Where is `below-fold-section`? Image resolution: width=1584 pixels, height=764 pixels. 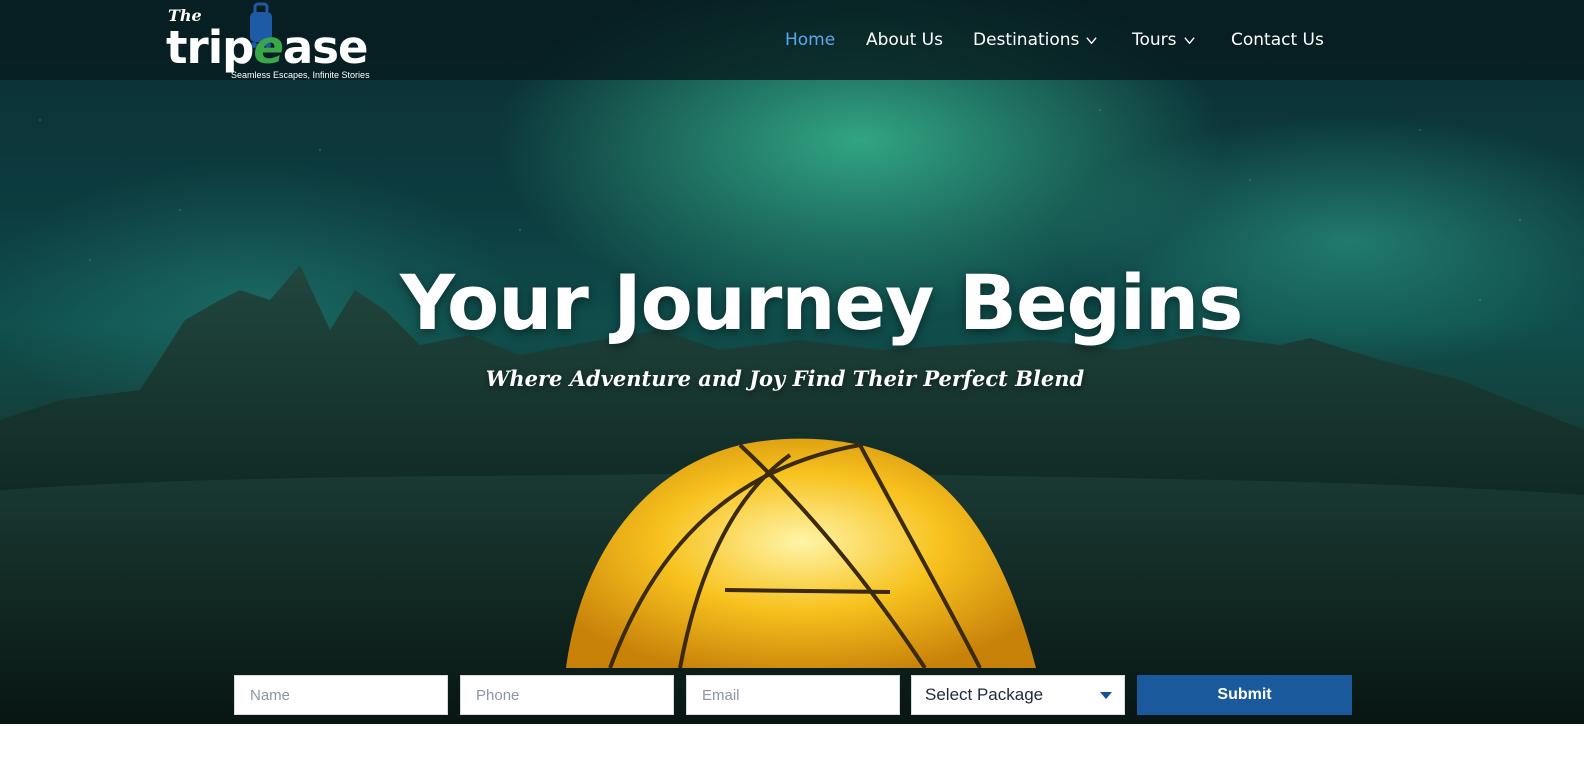
below-fold-section is located at coordinates (792, 744).